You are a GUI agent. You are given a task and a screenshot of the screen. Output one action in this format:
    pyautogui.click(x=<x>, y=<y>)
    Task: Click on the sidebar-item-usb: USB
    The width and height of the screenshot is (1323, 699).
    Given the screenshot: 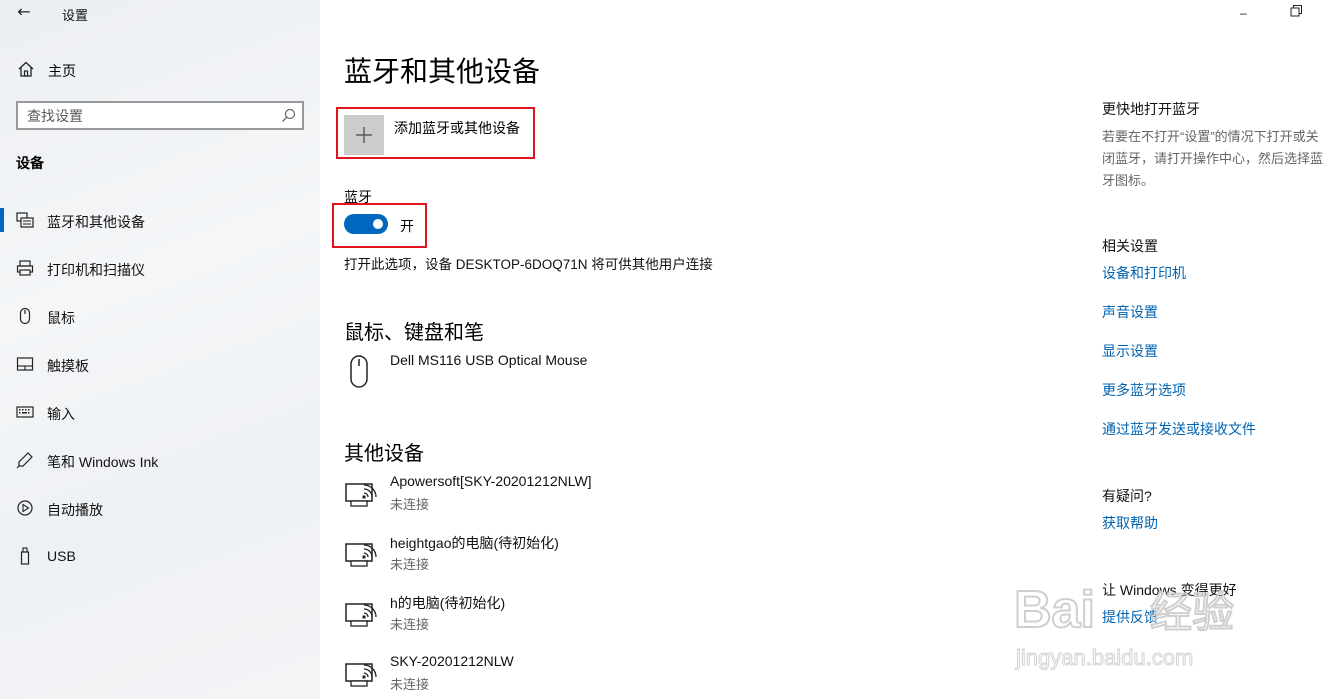 What is the action you would take?
    pyautogui.click(x=160, y=556)
    